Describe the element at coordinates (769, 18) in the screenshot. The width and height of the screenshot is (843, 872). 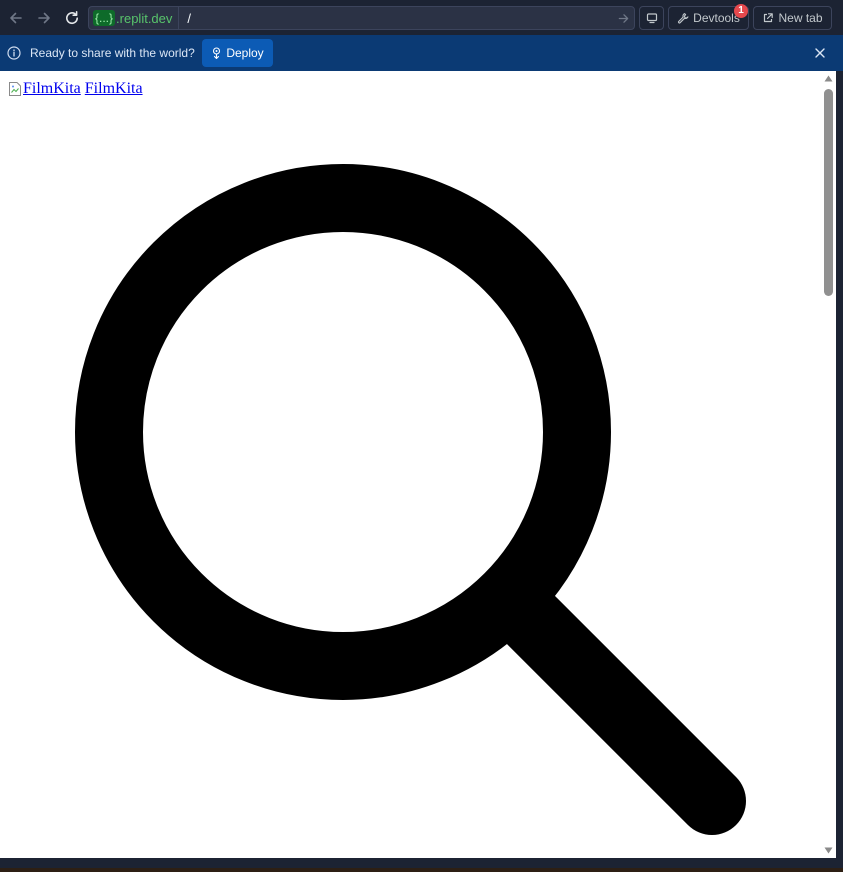
I see `external-link-icon` at that location.